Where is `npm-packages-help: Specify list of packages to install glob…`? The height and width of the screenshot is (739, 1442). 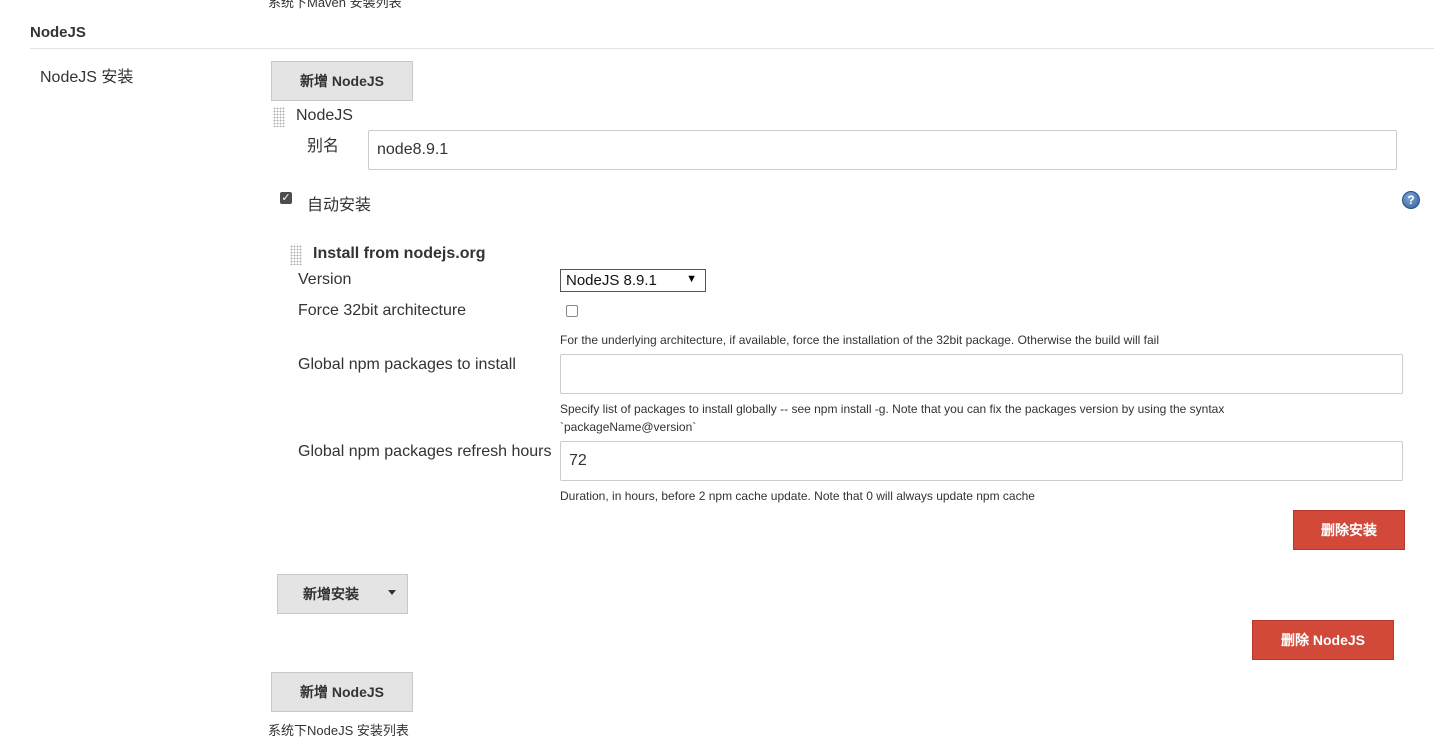 npm-packages-help: Specify list of packages to install glob… is located at coordinates (892, 418).